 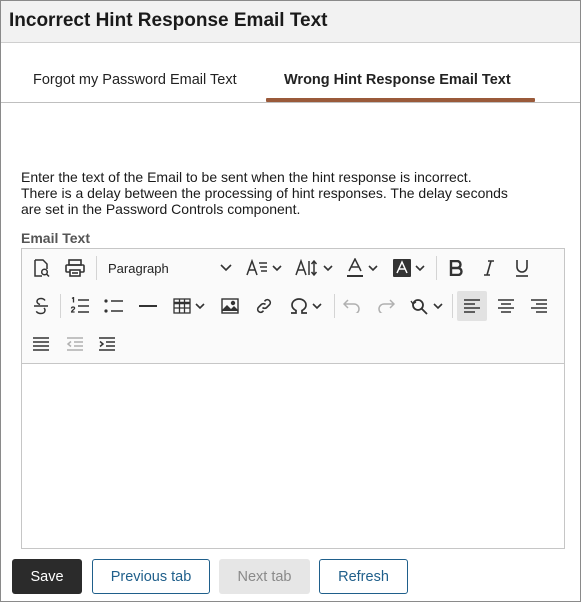 What do you see at coordinates (299, 306) in the screenshot?
I see `special-character-icon` at bounding box center [299, 306].